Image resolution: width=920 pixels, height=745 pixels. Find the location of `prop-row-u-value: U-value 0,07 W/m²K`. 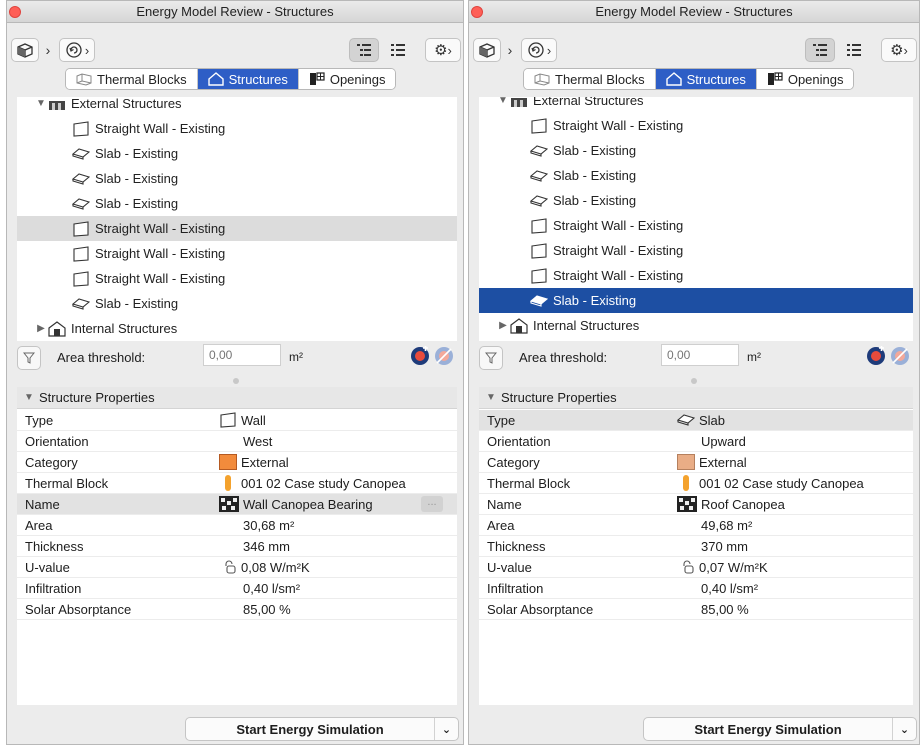

prop-row-u-value: U-value 0,07 W/m²K is located at coordinates (696, 567).